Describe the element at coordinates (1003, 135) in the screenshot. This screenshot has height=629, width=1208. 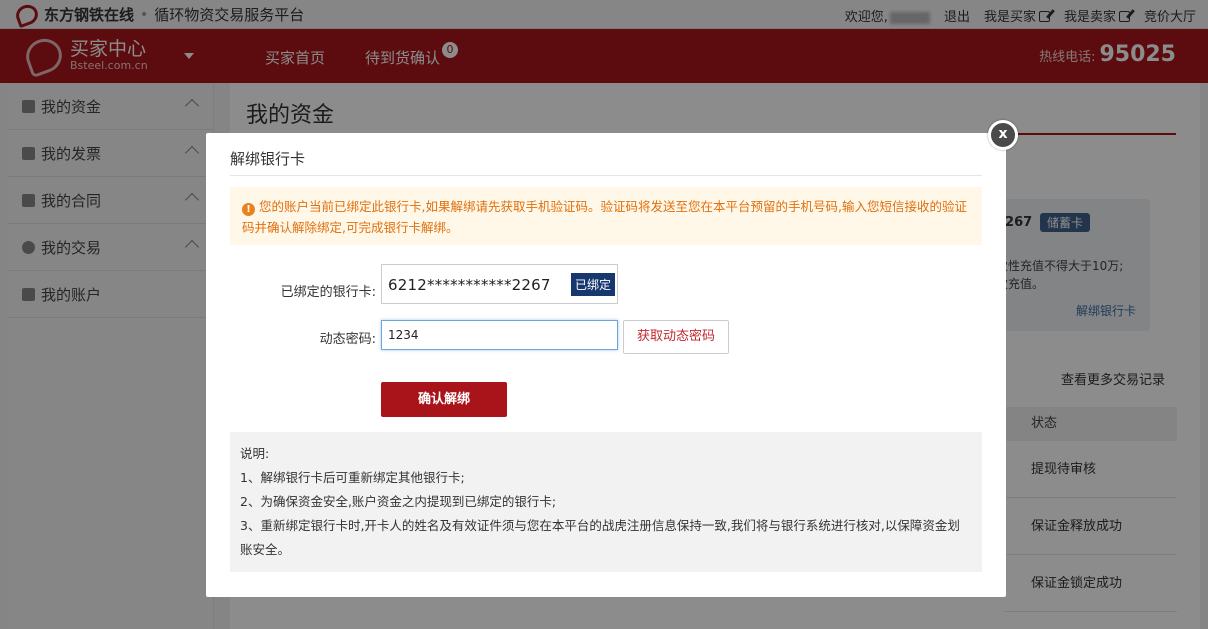
I see `close-icon: x` at that location.